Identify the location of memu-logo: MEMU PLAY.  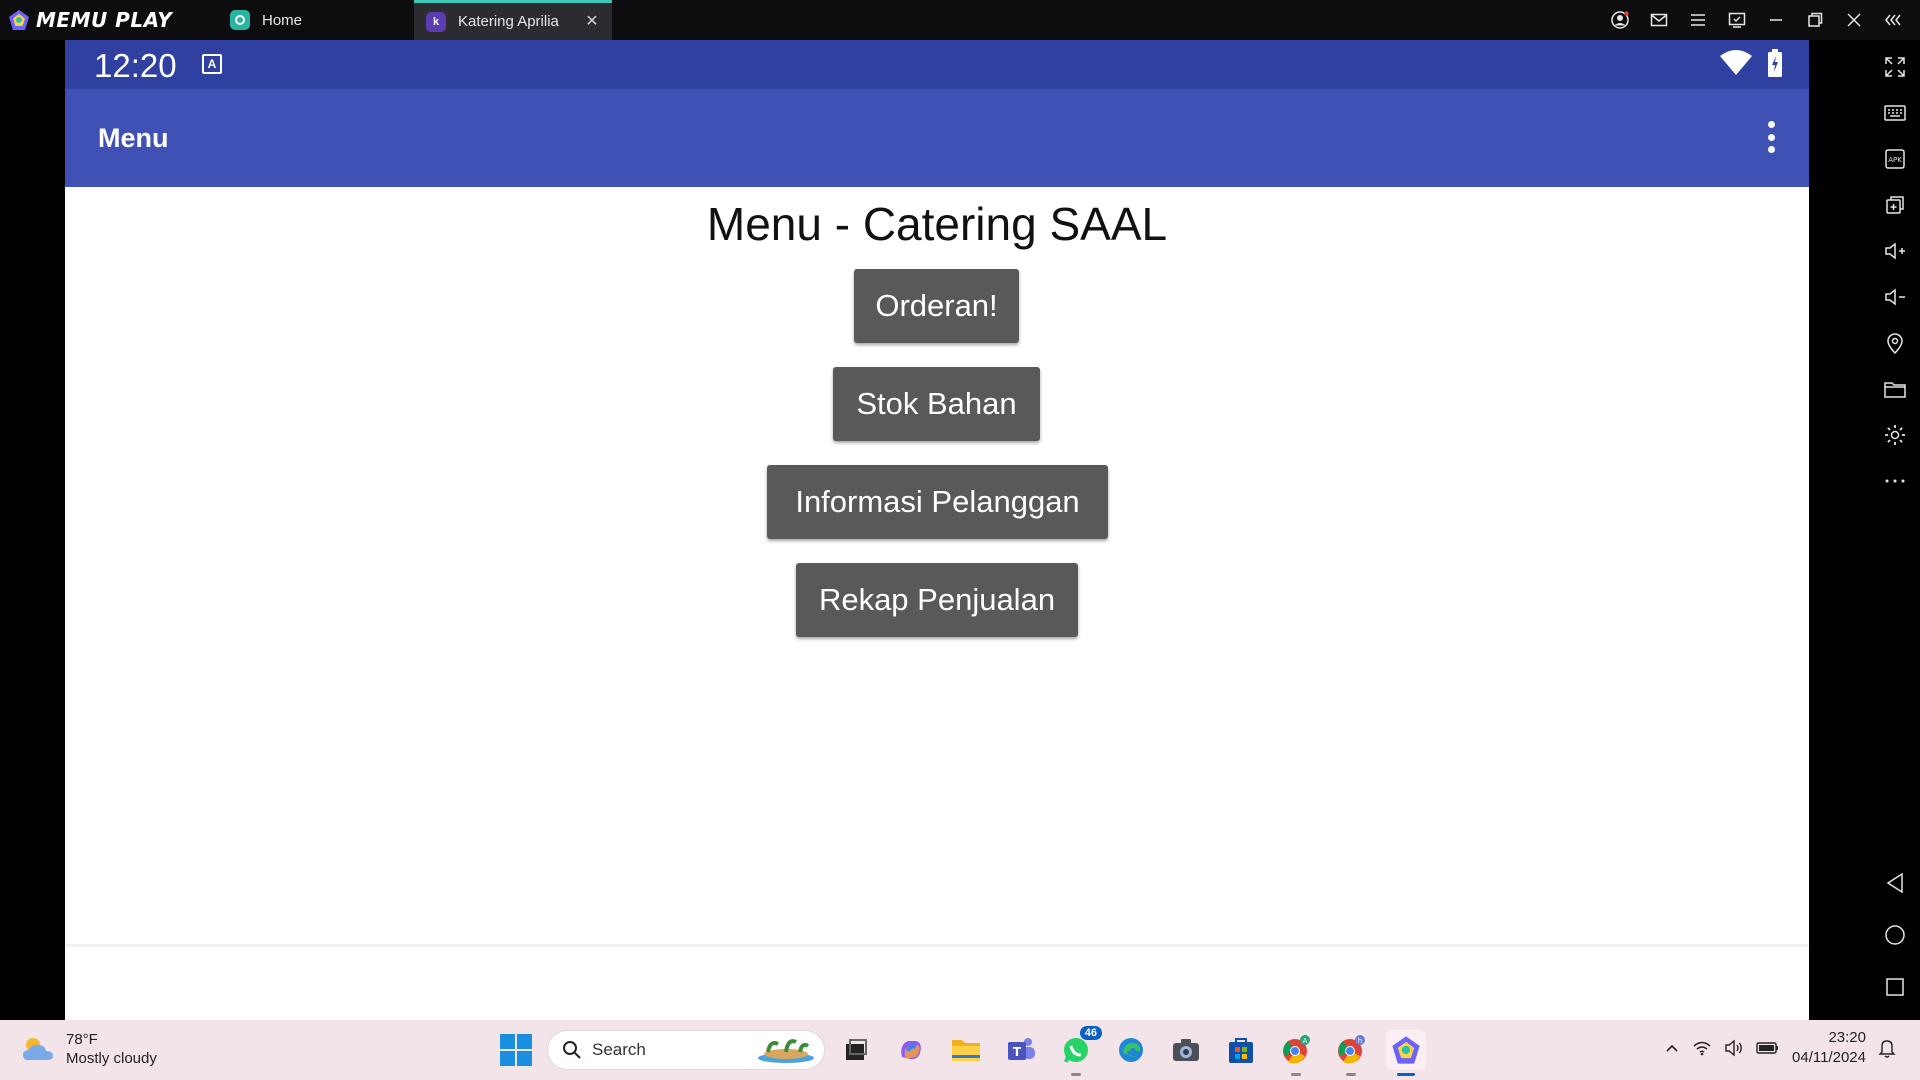
(90, 20).